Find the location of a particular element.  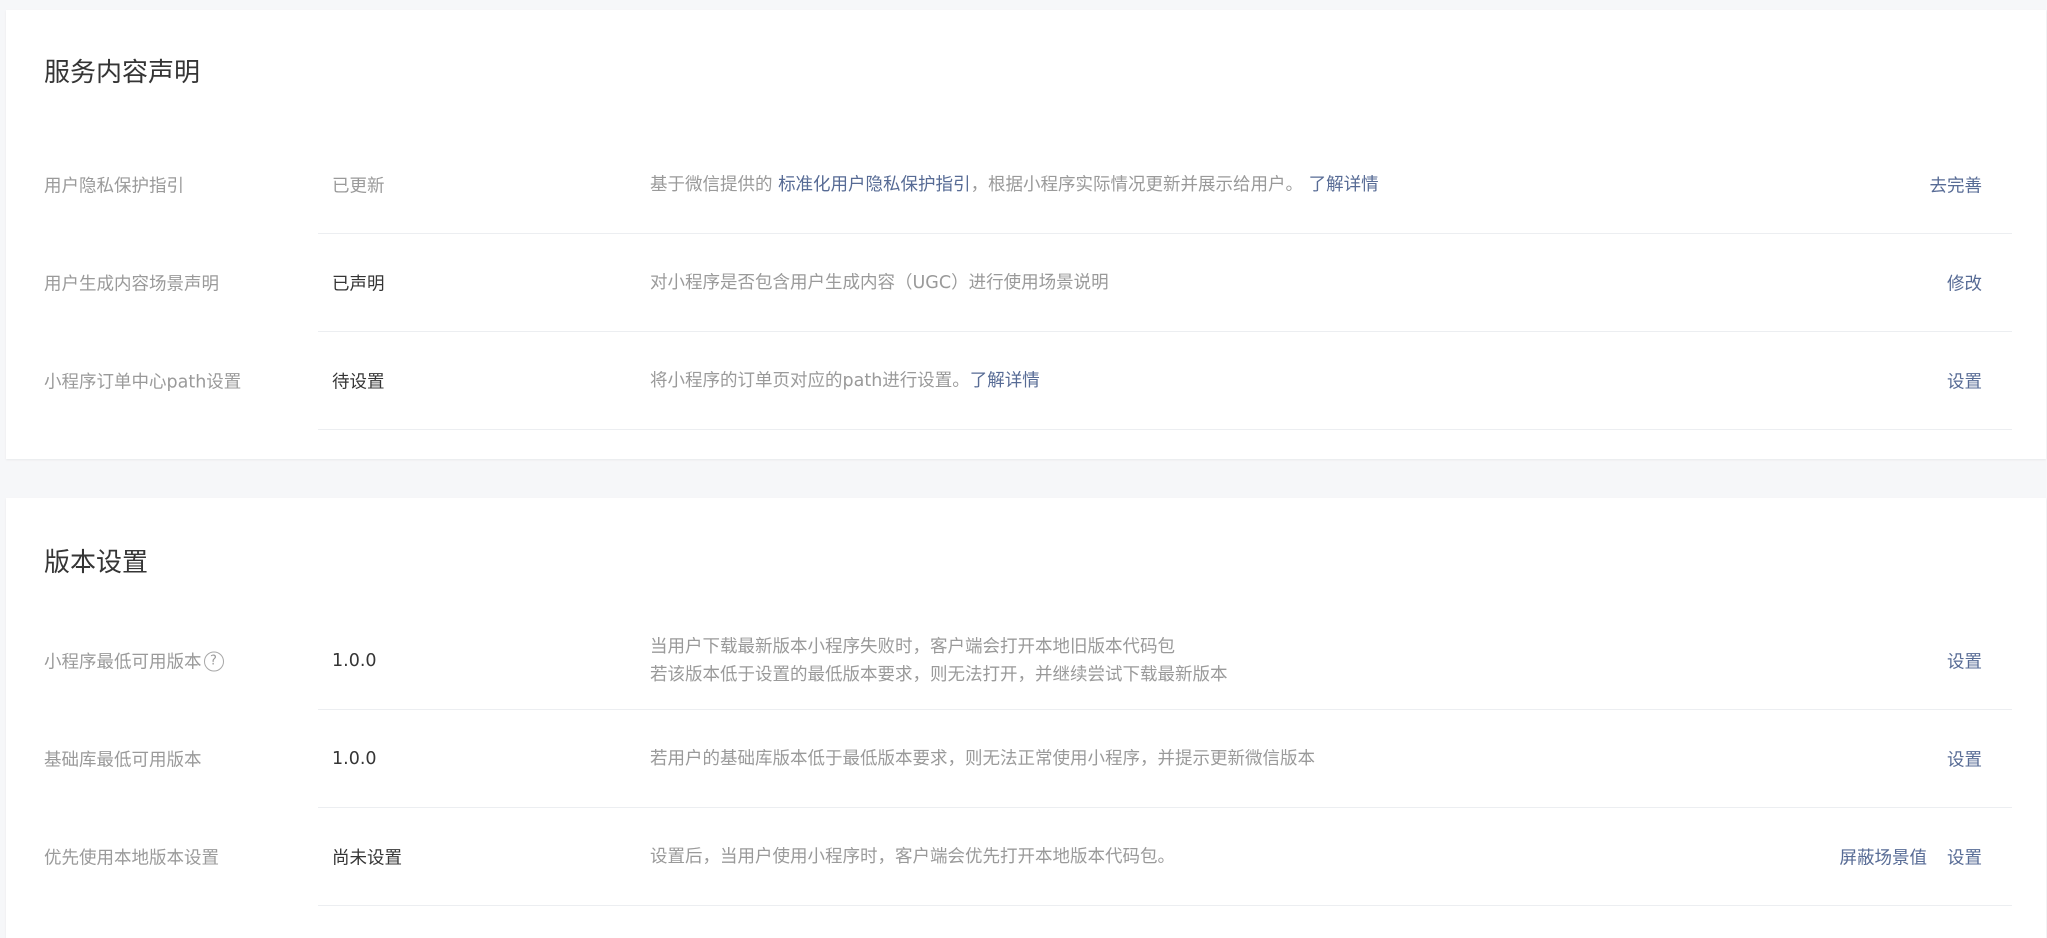

desc-text: 基于微信提供的 is located at coordinates (714, 185).